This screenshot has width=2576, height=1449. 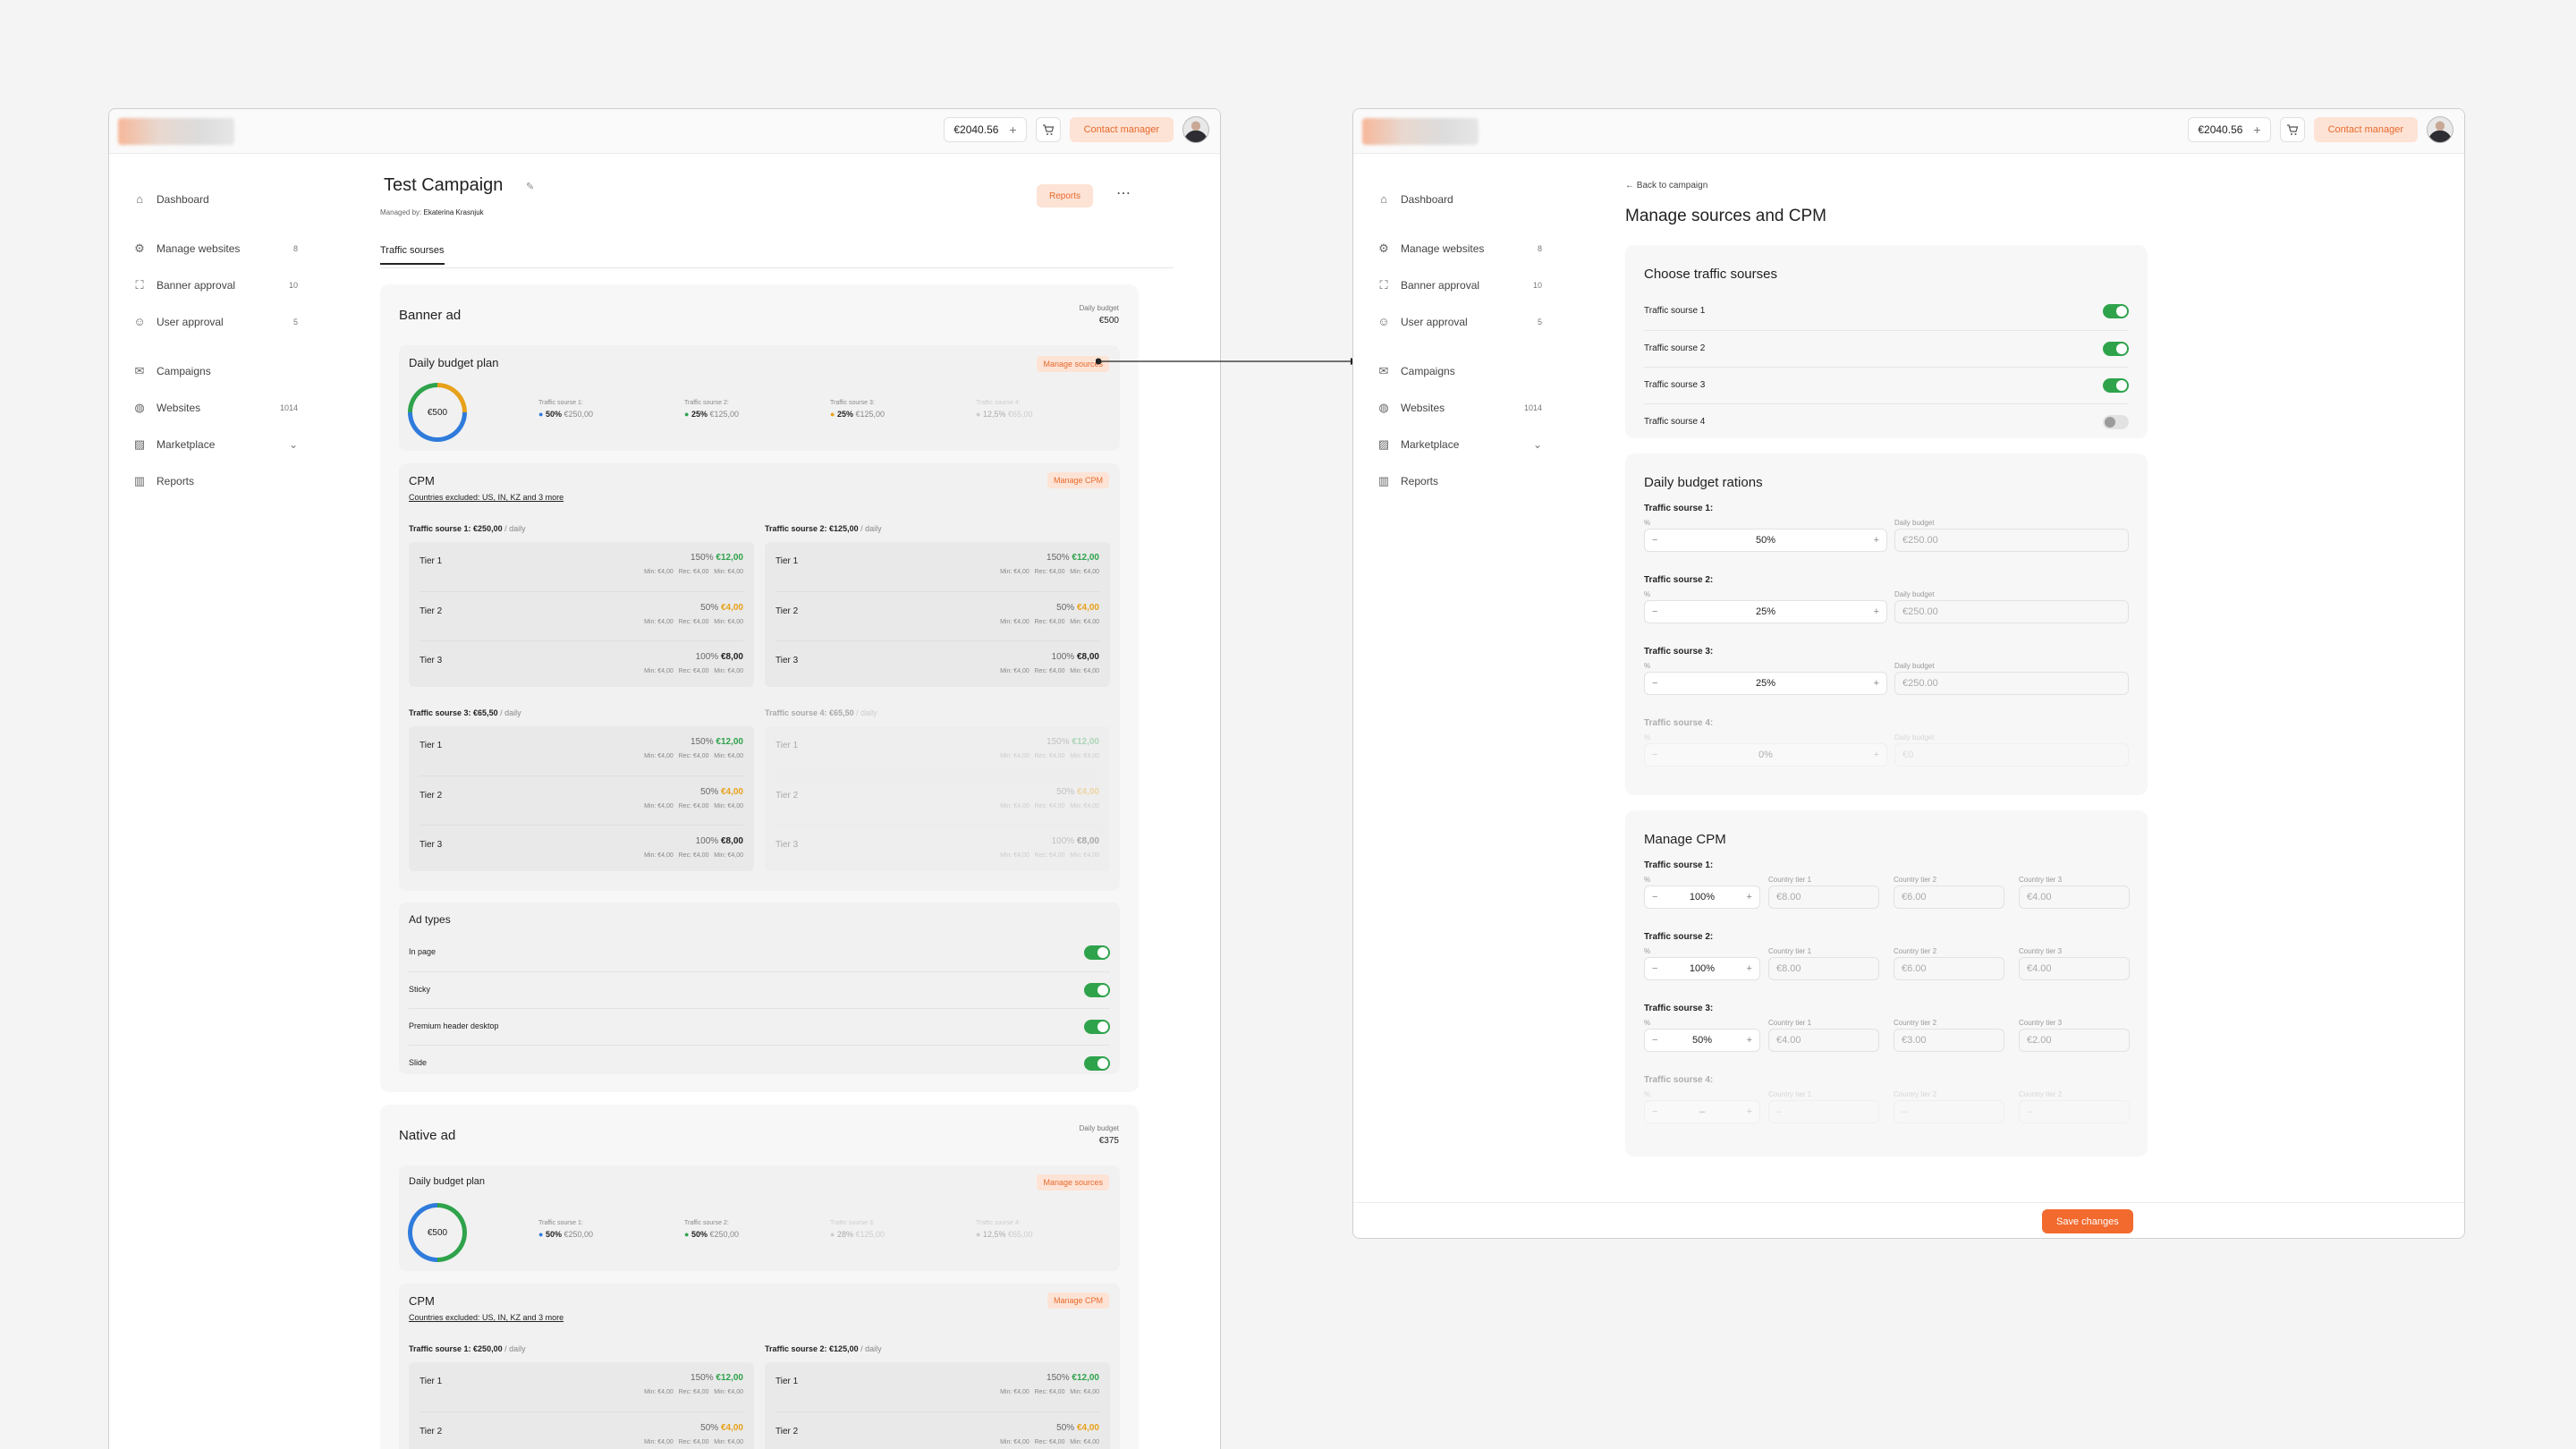 I want to click on panel-title: Choose traffic sourses, so click(x=1710, y=274).